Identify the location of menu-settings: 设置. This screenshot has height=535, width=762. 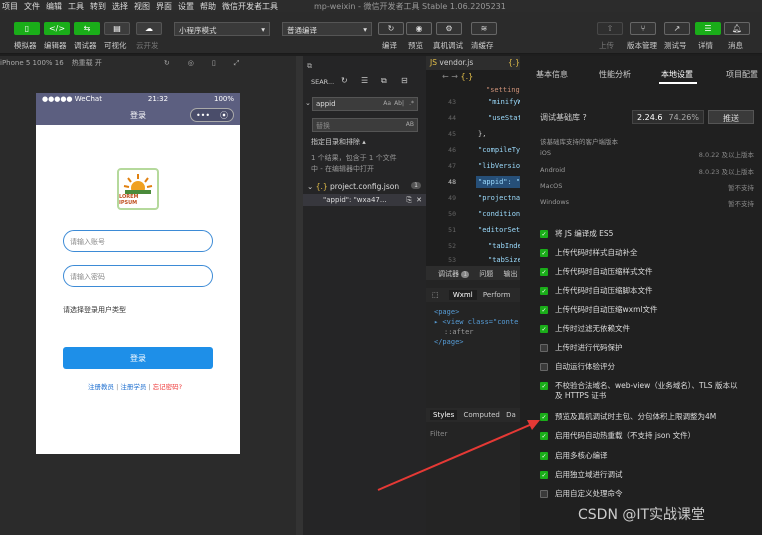
(186, 6).